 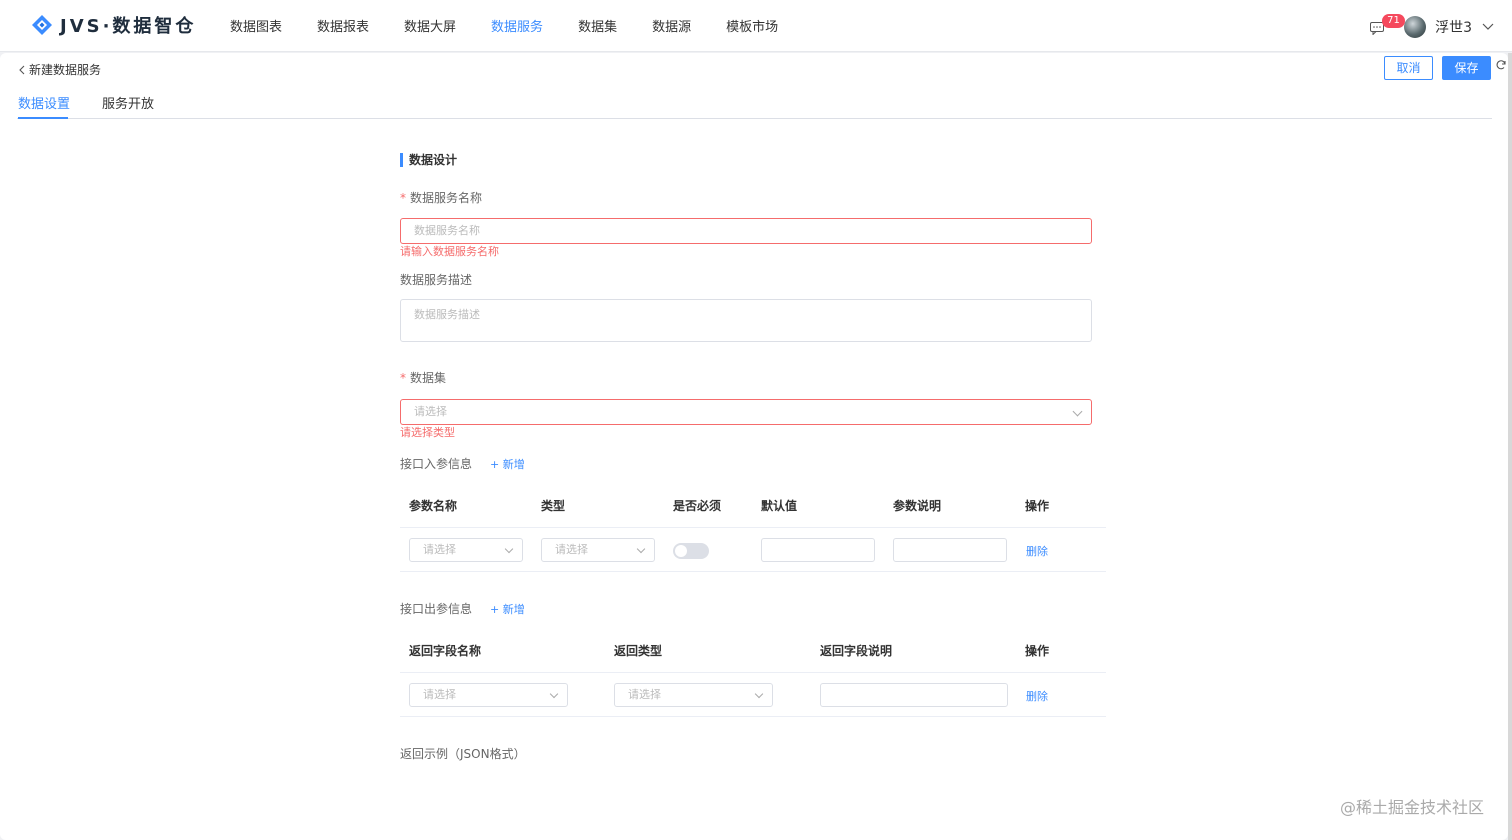 What do you see at coordinates (466, 550) in the screenshot?
I see `param-name-select: 请选择` at bounding box center [466, 550].